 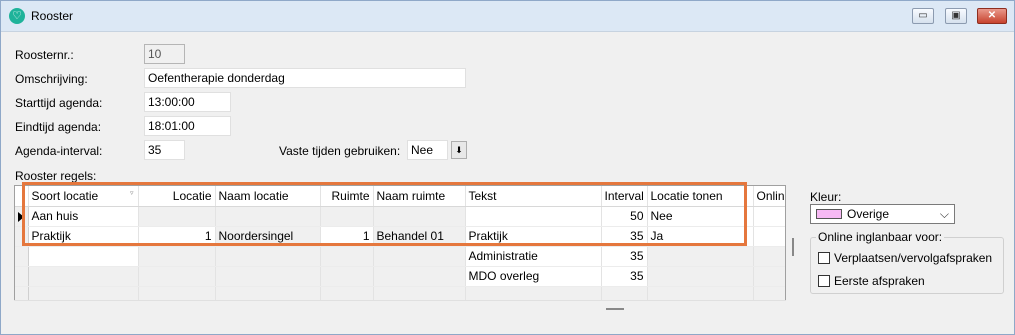 I want to click on maximize-button: ▣, so click(x=956, y=16).